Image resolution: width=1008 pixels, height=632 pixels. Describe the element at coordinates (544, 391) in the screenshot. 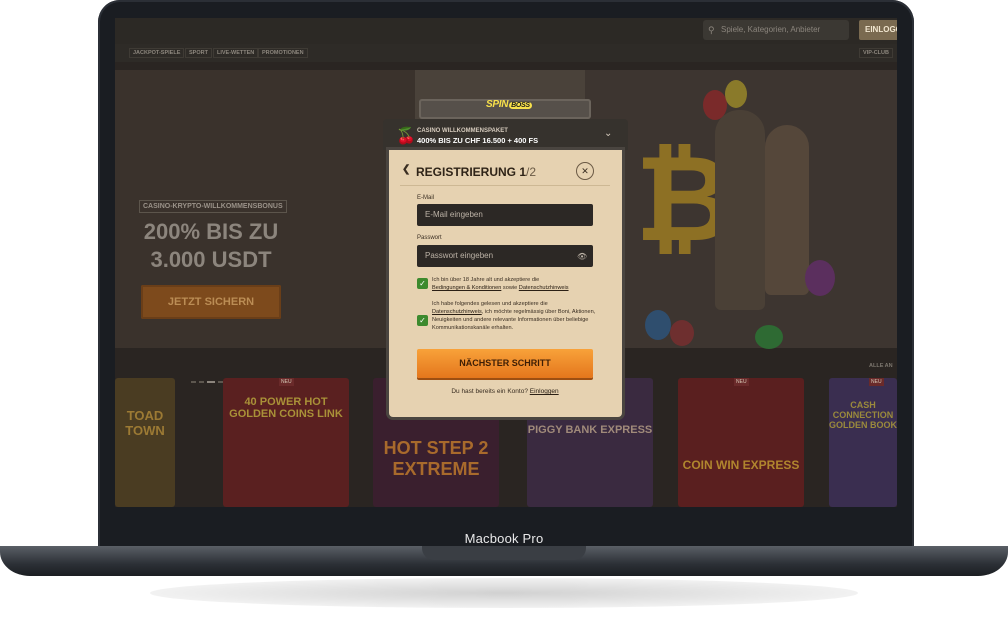

I see `login-link: Einloggen` at that location.